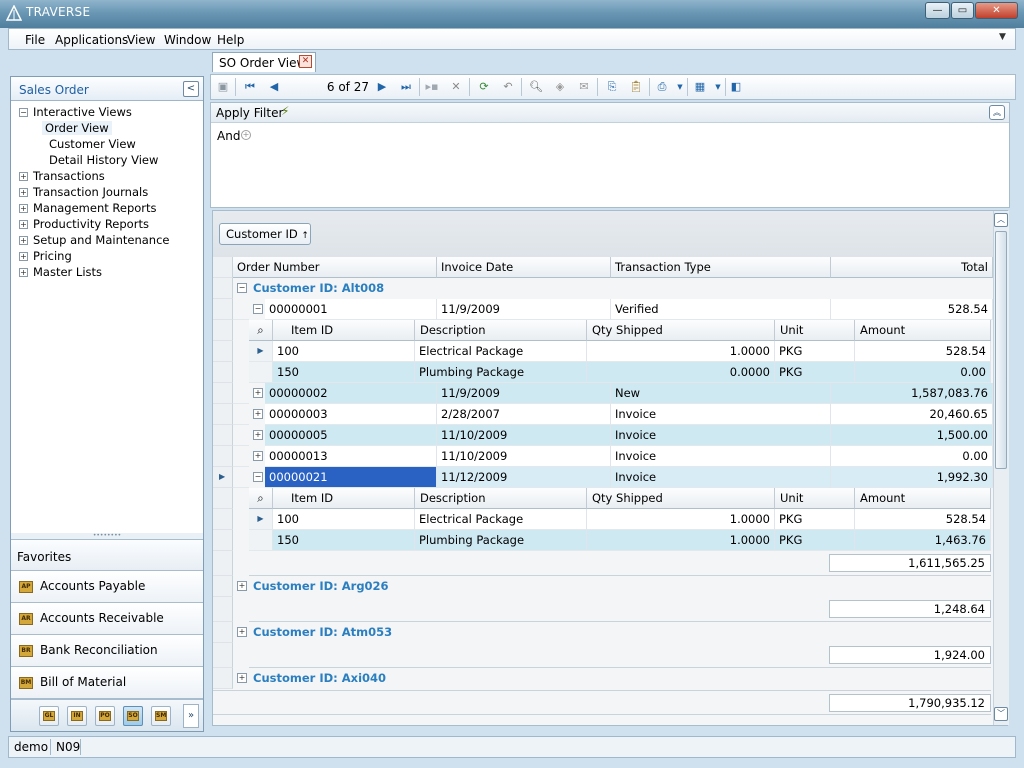  I want to click on tab-so-order-view: SO Order View ✕, so click(264, 62).